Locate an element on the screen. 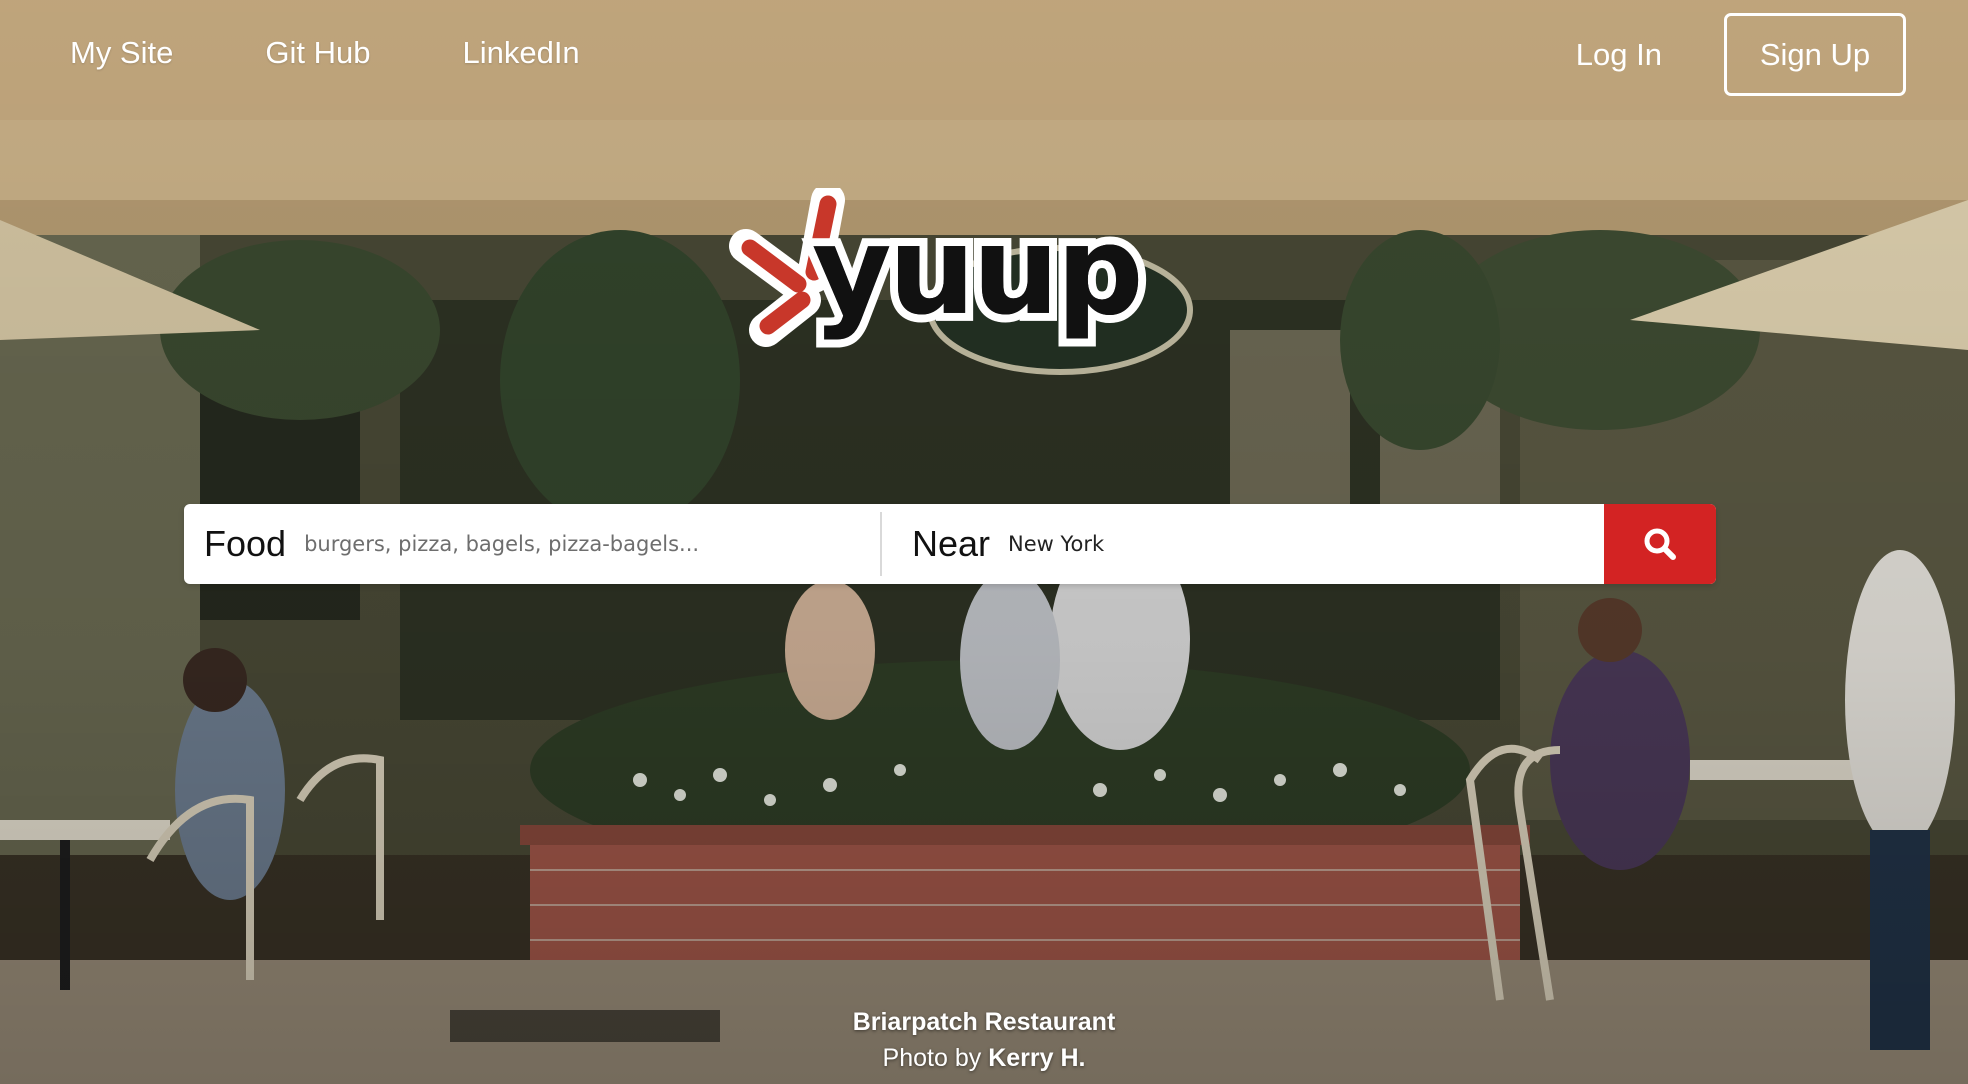  search-icon is located at coordinates (1660, 544).